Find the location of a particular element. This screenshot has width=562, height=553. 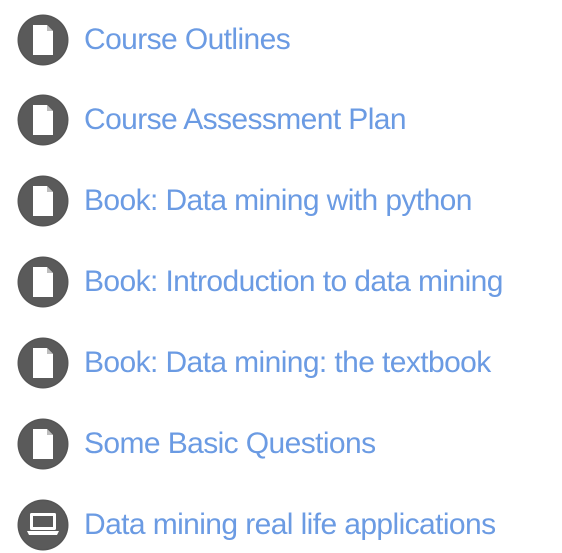

resource-link-label: Course Assessment Plan is located at coordinates (245, 120).